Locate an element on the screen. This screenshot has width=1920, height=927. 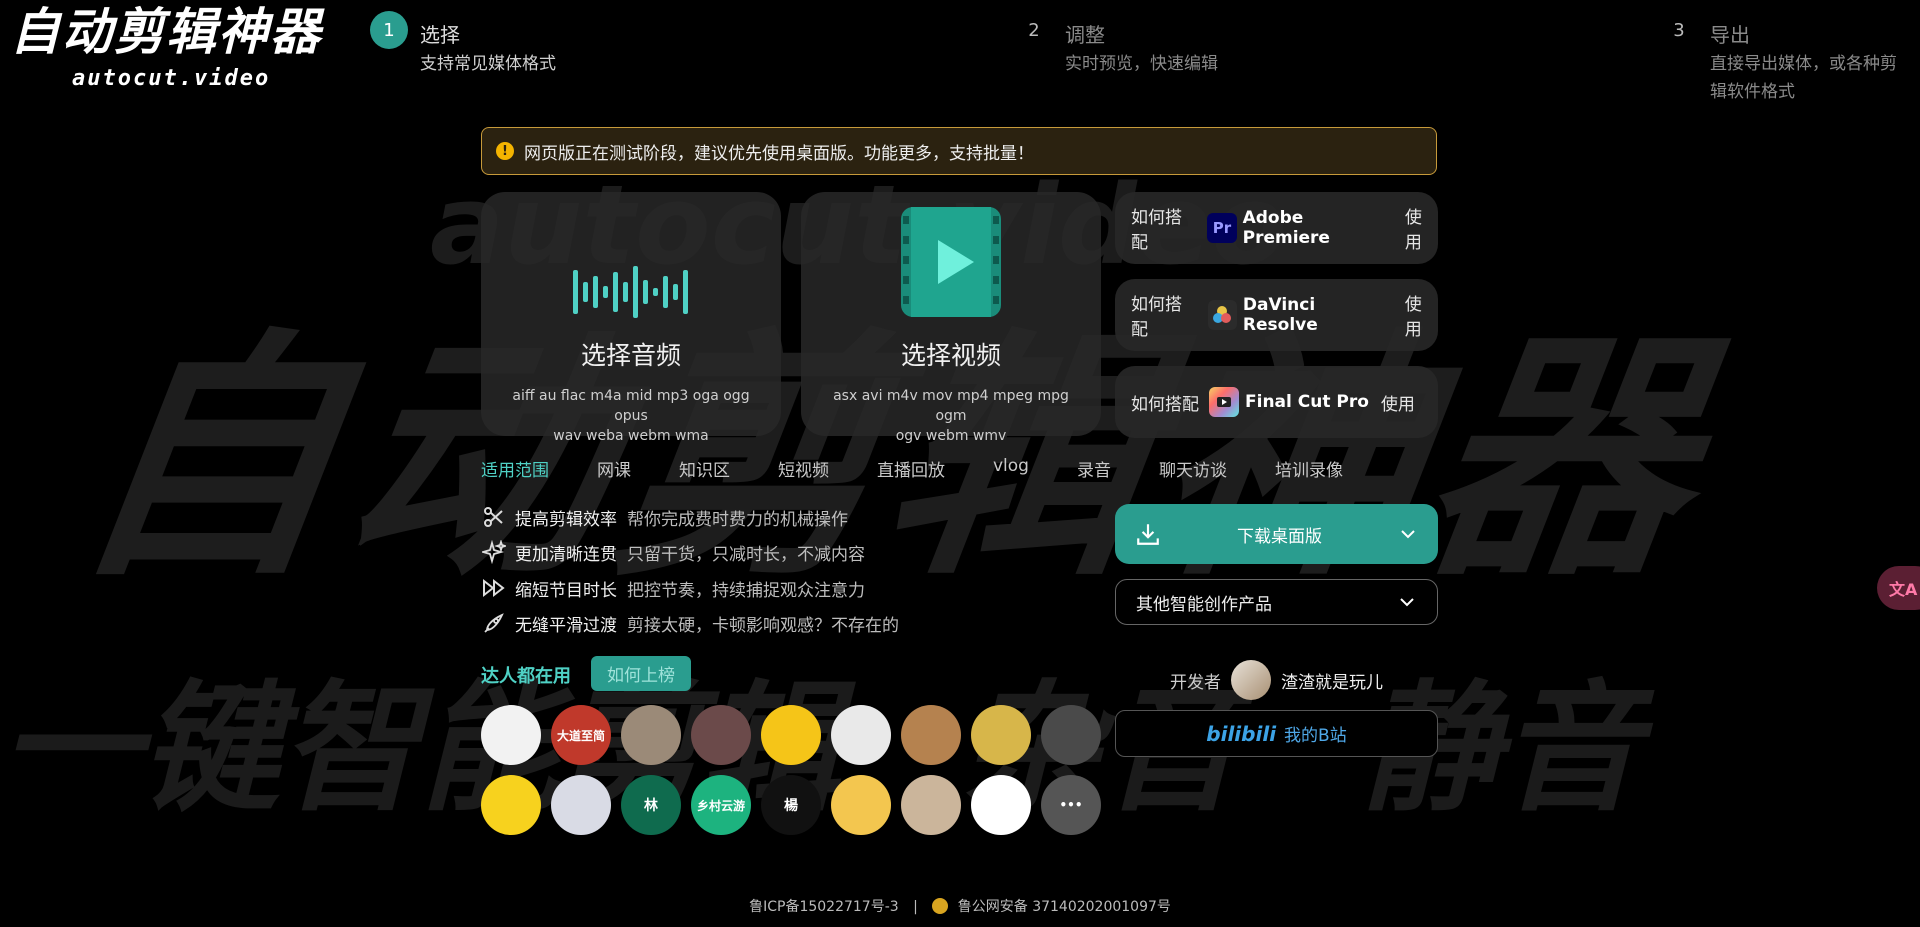
step-2-number: 2 is located at coordinates (1034, 30).